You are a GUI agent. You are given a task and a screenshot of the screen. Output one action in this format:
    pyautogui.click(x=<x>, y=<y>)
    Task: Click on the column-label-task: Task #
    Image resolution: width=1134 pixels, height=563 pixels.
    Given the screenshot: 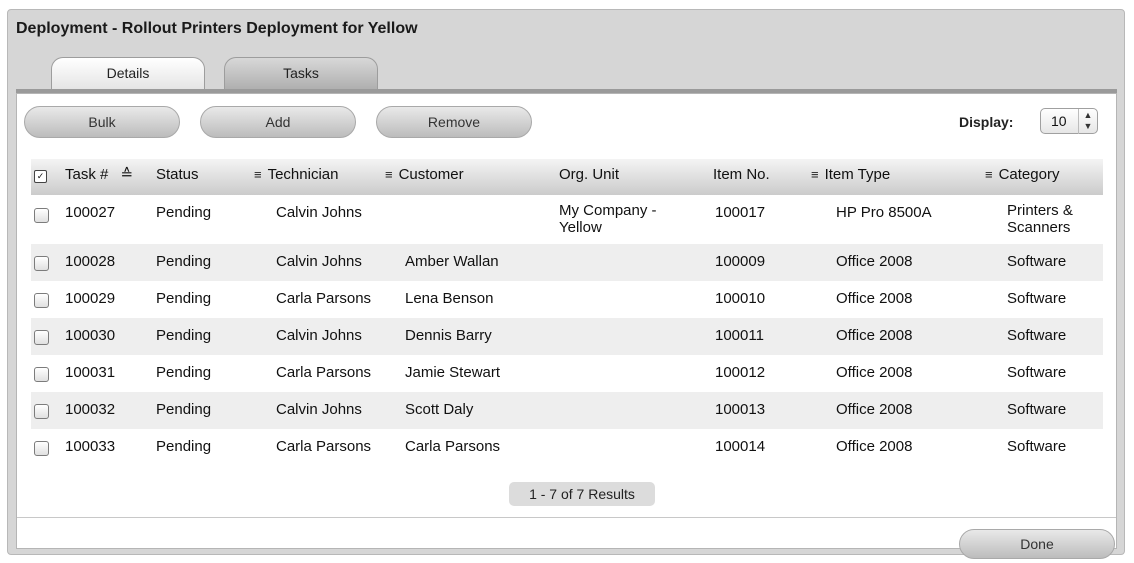 What is the action you would take?
    pyautogui.click(x=87, y=174)
    